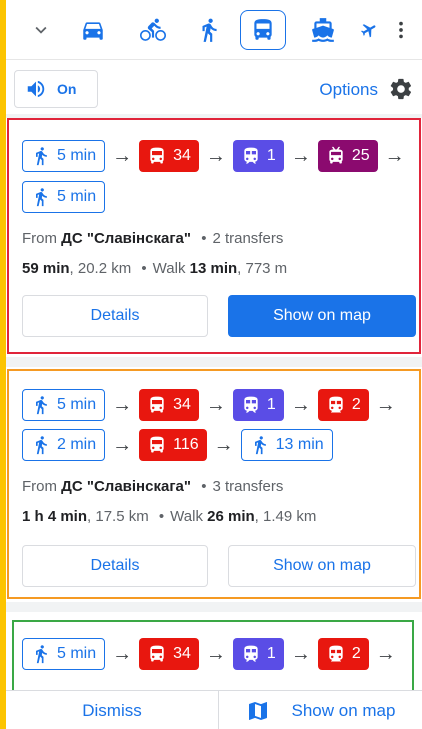 The image size is (422, 729). I want to click on car-icon, so click(93, 31).